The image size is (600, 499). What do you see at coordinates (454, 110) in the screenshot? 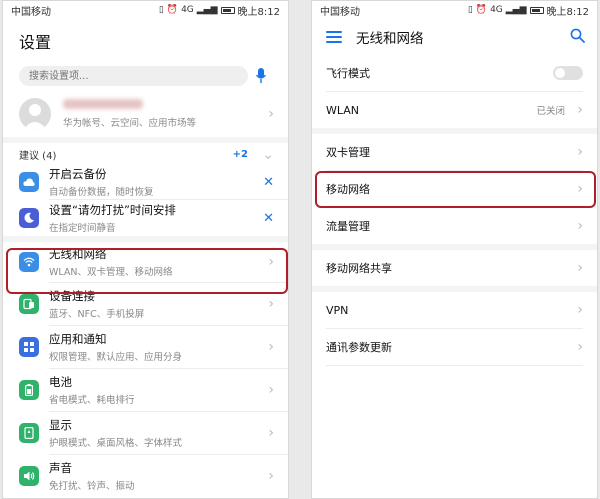
I see `wlan-row: WLAN 已关闭 ›` at bounding box center [454, 110].